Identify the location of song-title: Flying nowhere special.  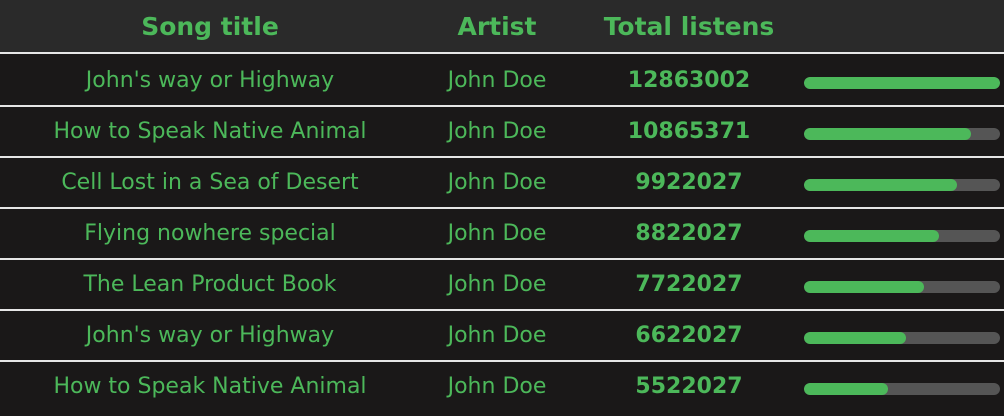
(210, 233).